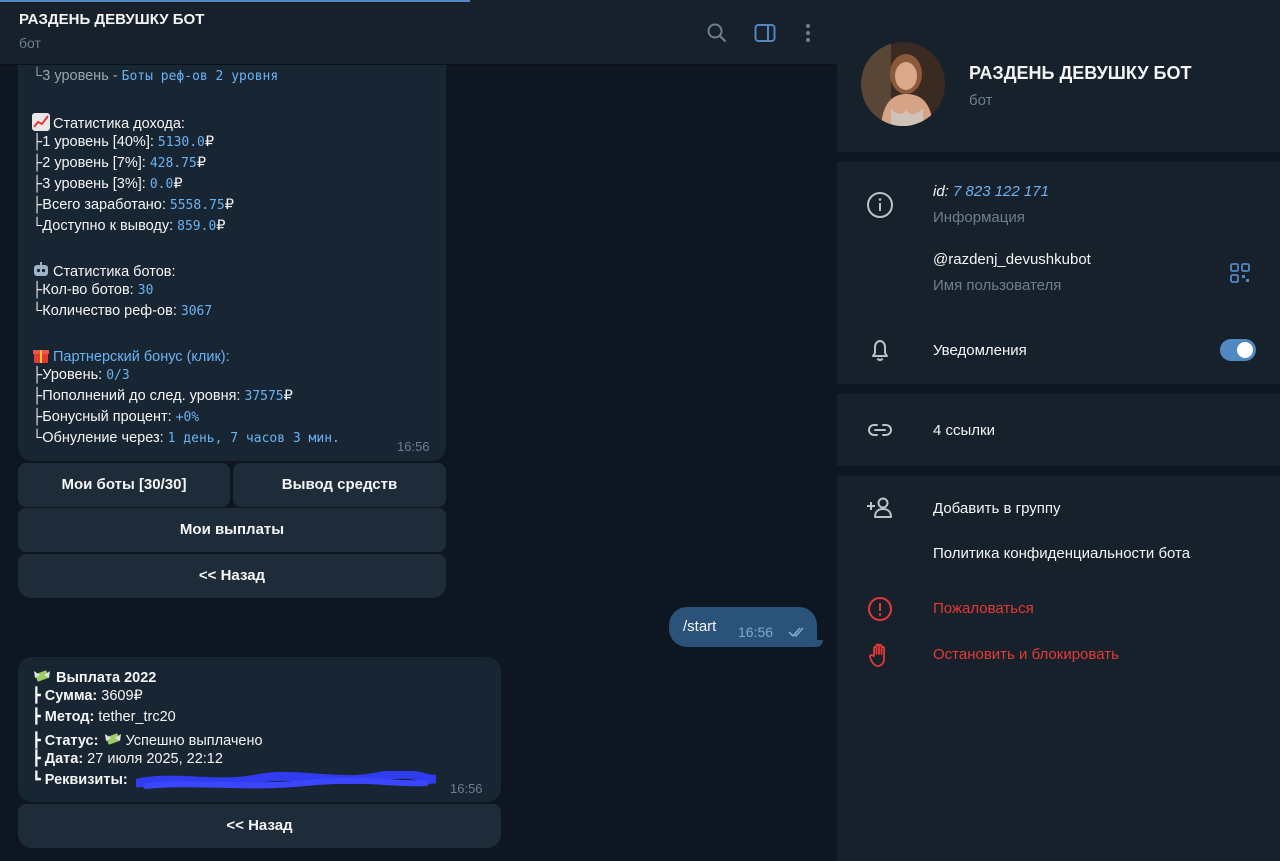  What do you see at coordinates (798, 634) in the screenshot?
I see `double-check-icon` at bounding box center [798, 634].